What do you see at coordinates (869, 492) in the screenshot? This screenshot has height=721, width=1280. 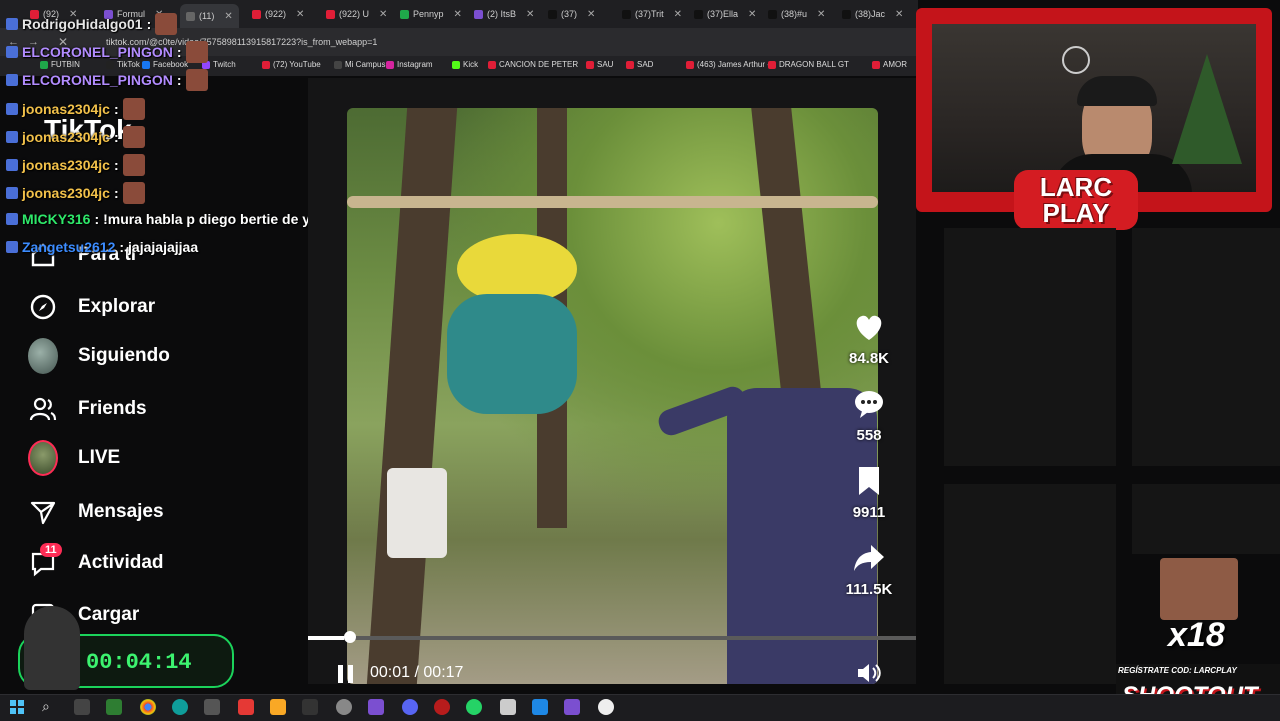 I see `save-button: 9911` at bounding box center [869, 492].